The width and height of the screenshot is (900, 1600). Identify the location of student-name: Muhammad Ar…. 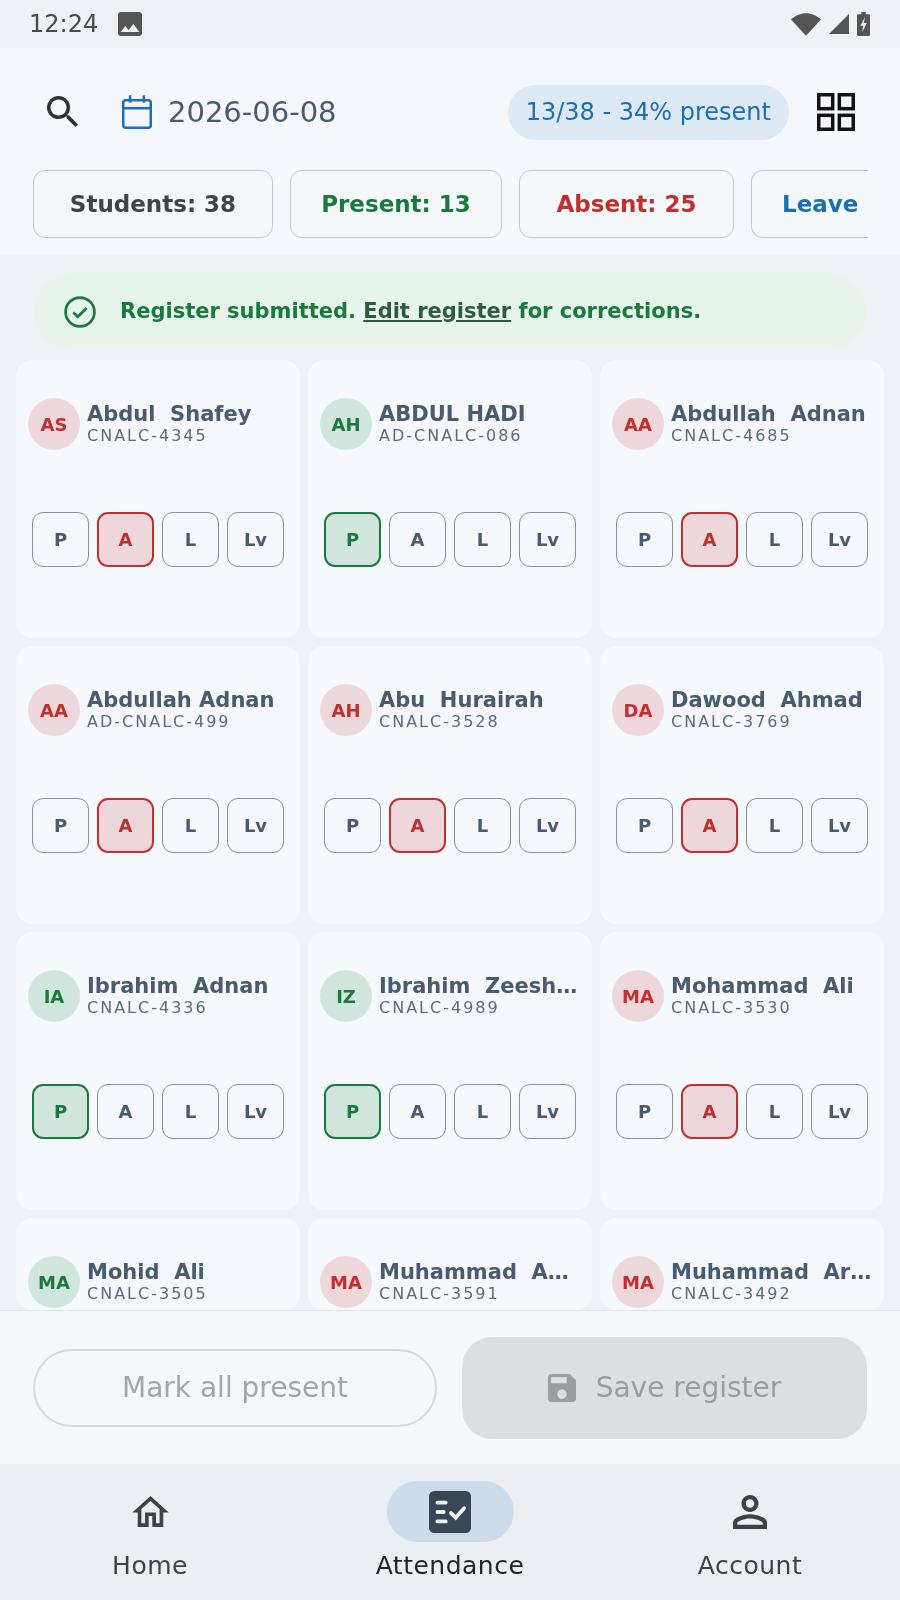
(771, 1272).